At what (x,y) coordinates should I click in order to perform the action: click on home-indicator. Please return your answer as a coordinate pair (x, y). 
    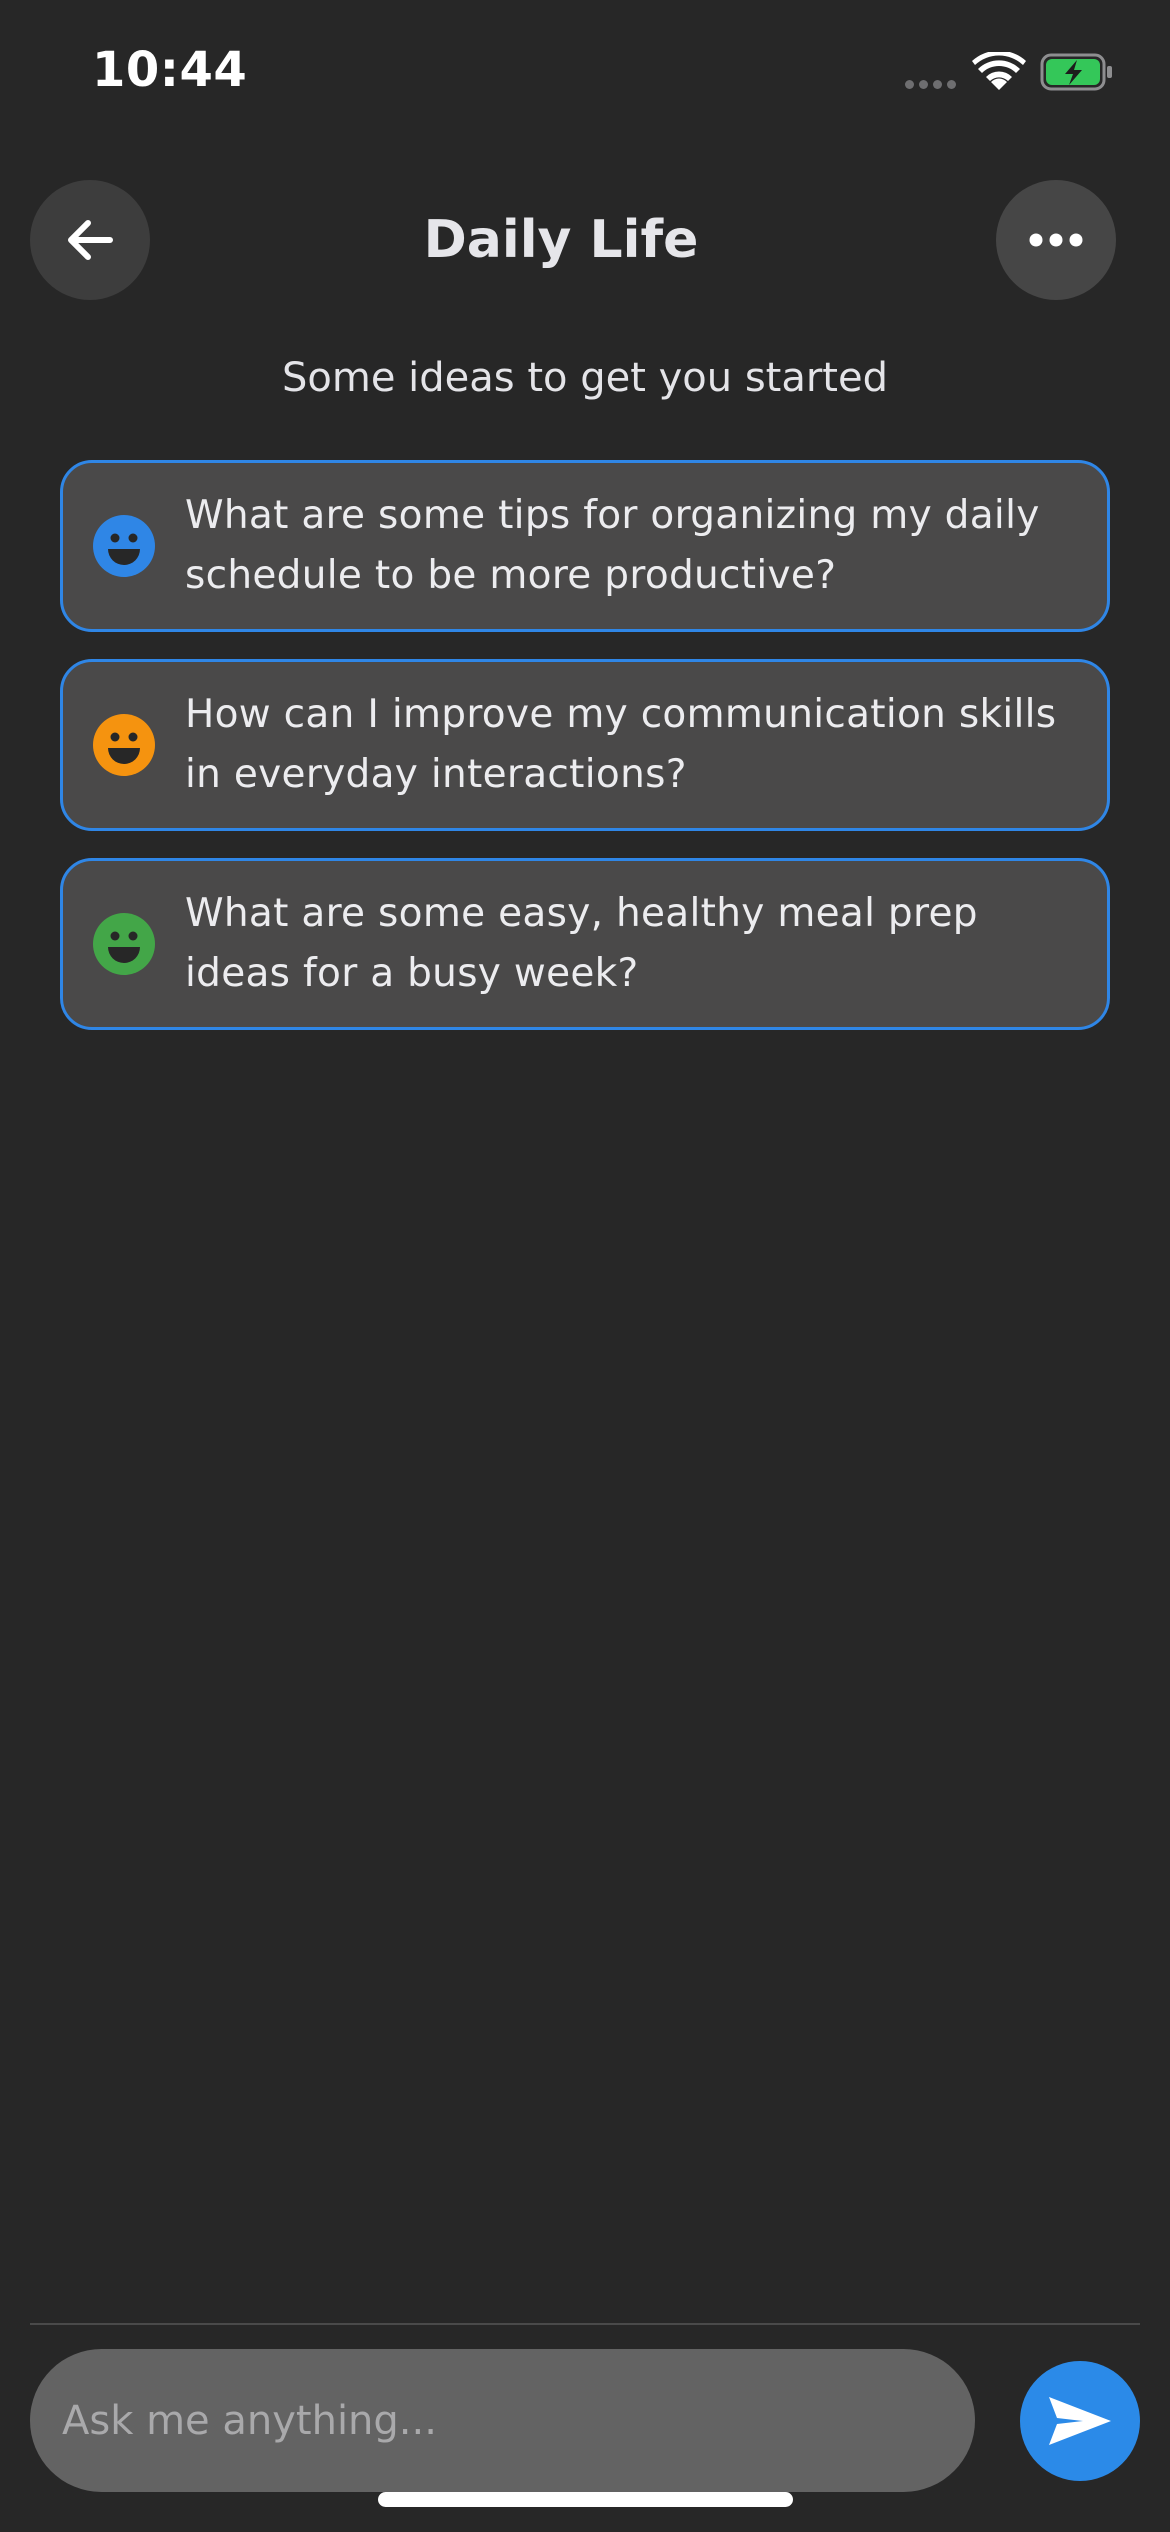
    Looking at the image, I should click on (585, 2499).